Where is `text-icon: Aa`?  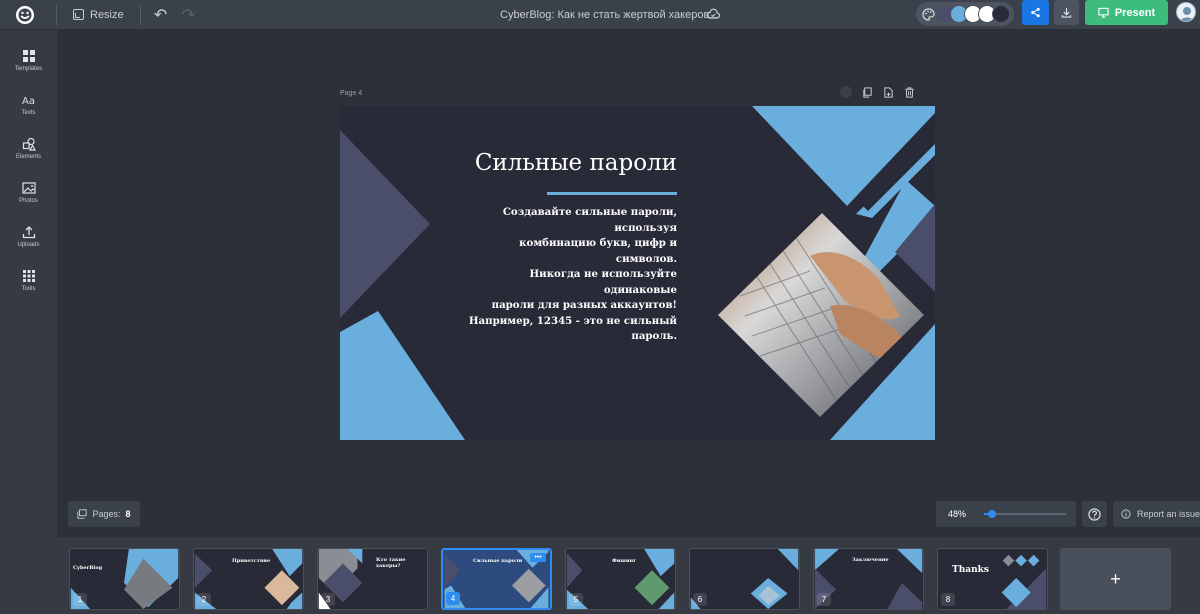
text-icon: Aa is located at coordinates (28, 101).